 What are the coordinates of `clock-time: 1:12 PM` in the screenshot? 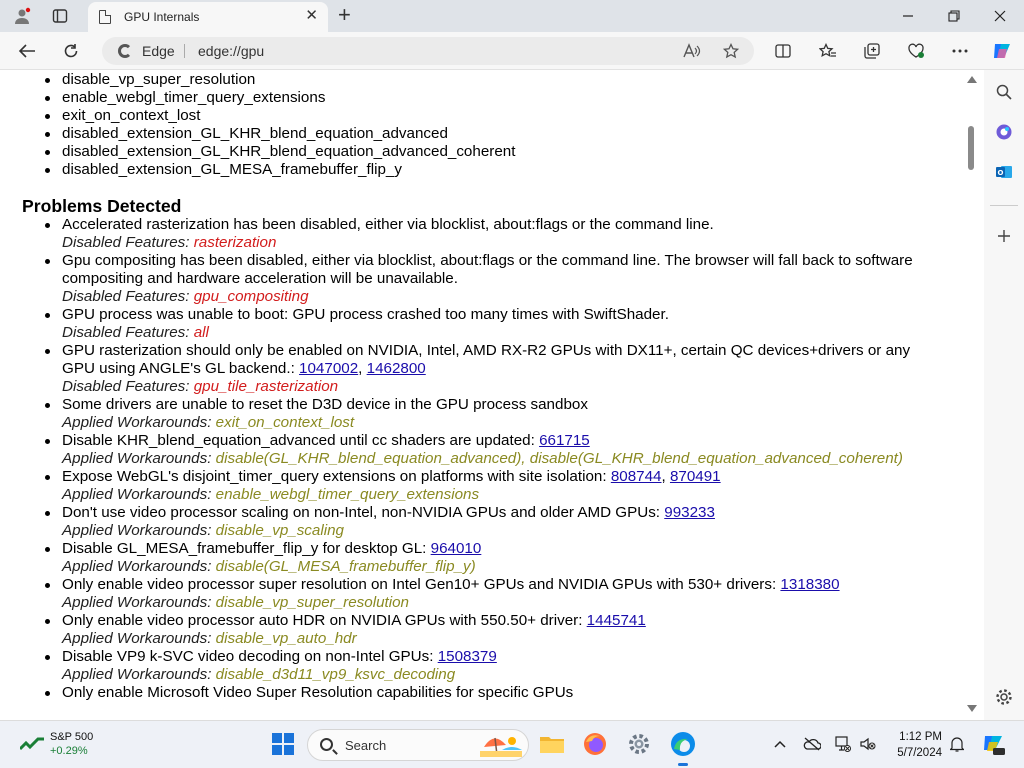 It's located at (920, 737).